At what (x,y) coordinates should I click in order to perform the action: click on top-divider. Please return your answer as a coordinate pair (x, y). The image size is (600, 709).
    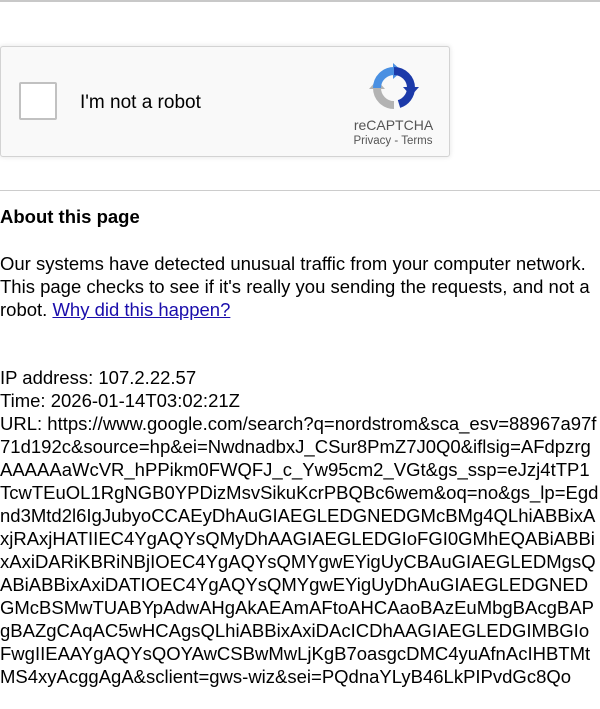
    Looking at the image, I should click on (300, 1).